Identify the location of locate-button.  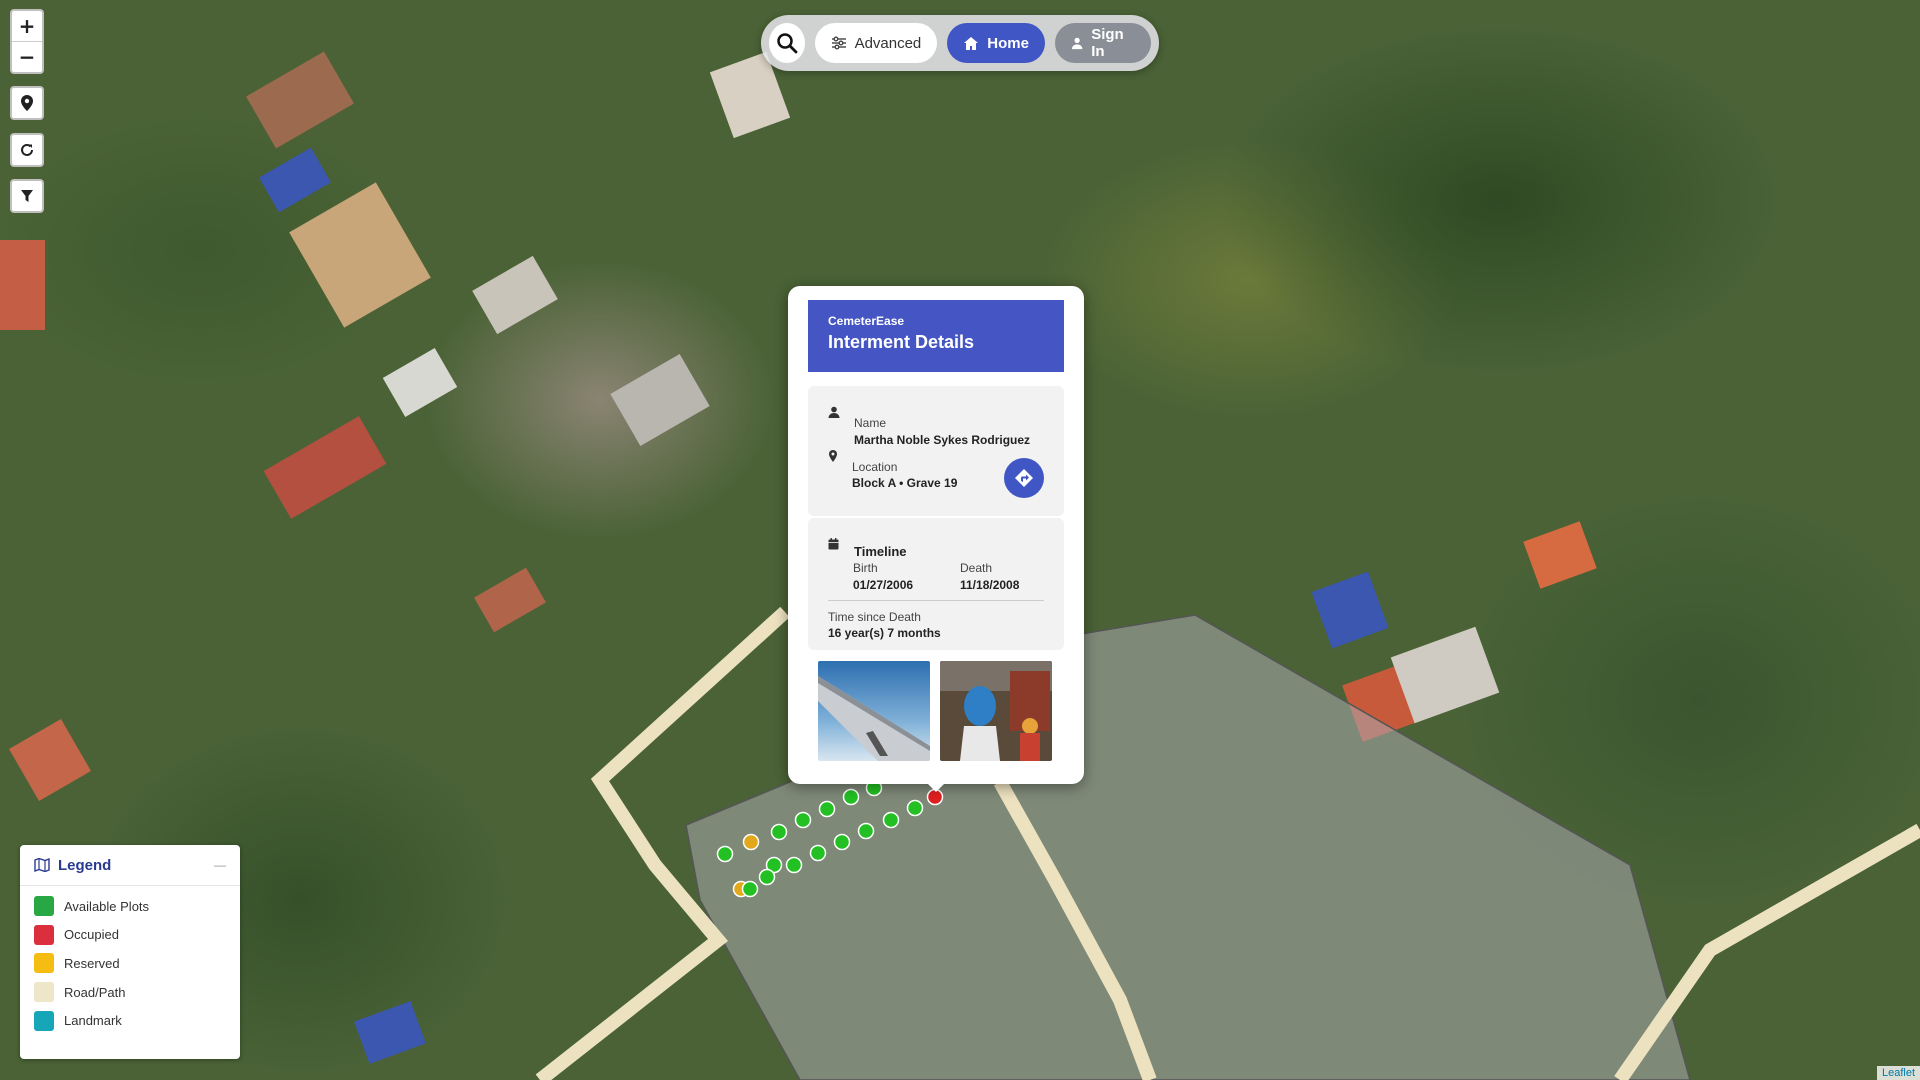
(27, 103).